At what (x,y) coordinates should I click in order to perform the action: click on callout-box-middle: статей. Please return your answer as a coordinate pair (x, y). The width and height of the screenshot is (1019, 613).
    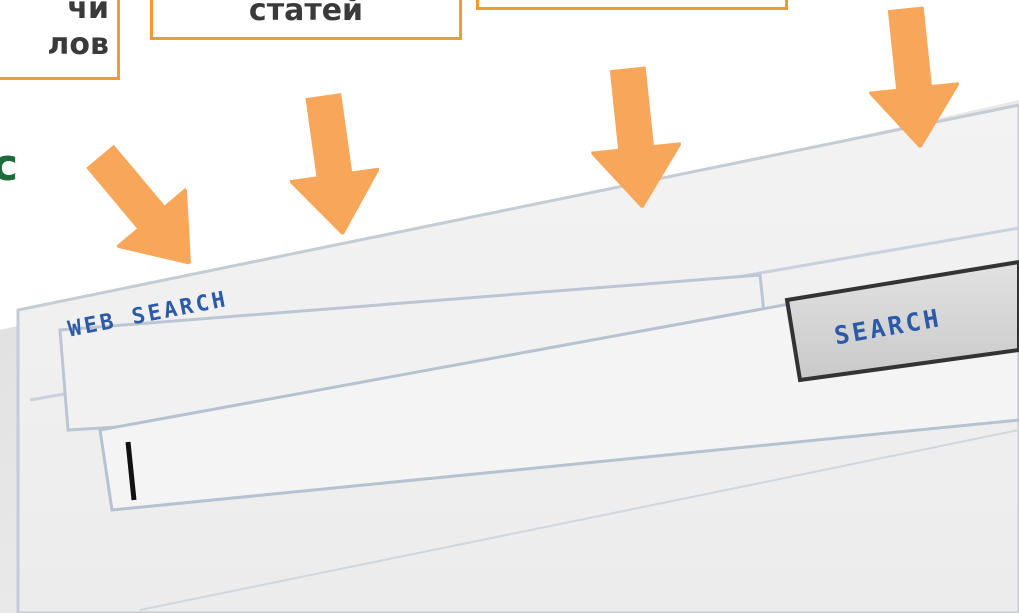
    Looking at the image, I should click on (306, 20).